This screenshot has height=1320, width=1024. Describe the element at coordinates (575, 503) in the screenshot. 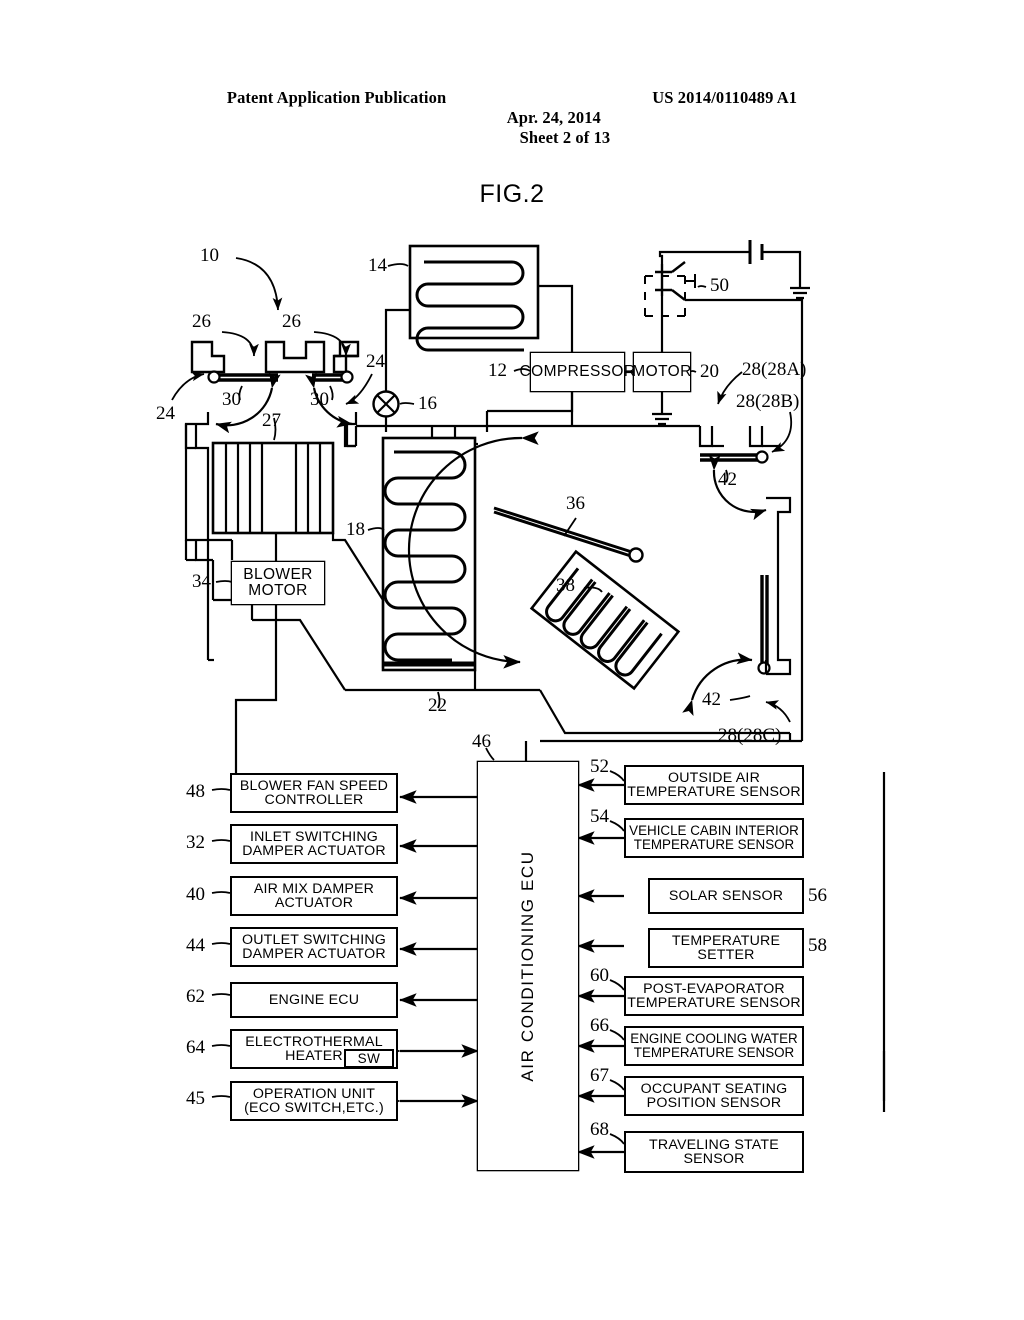

I see `ref-36: 36` at that location.